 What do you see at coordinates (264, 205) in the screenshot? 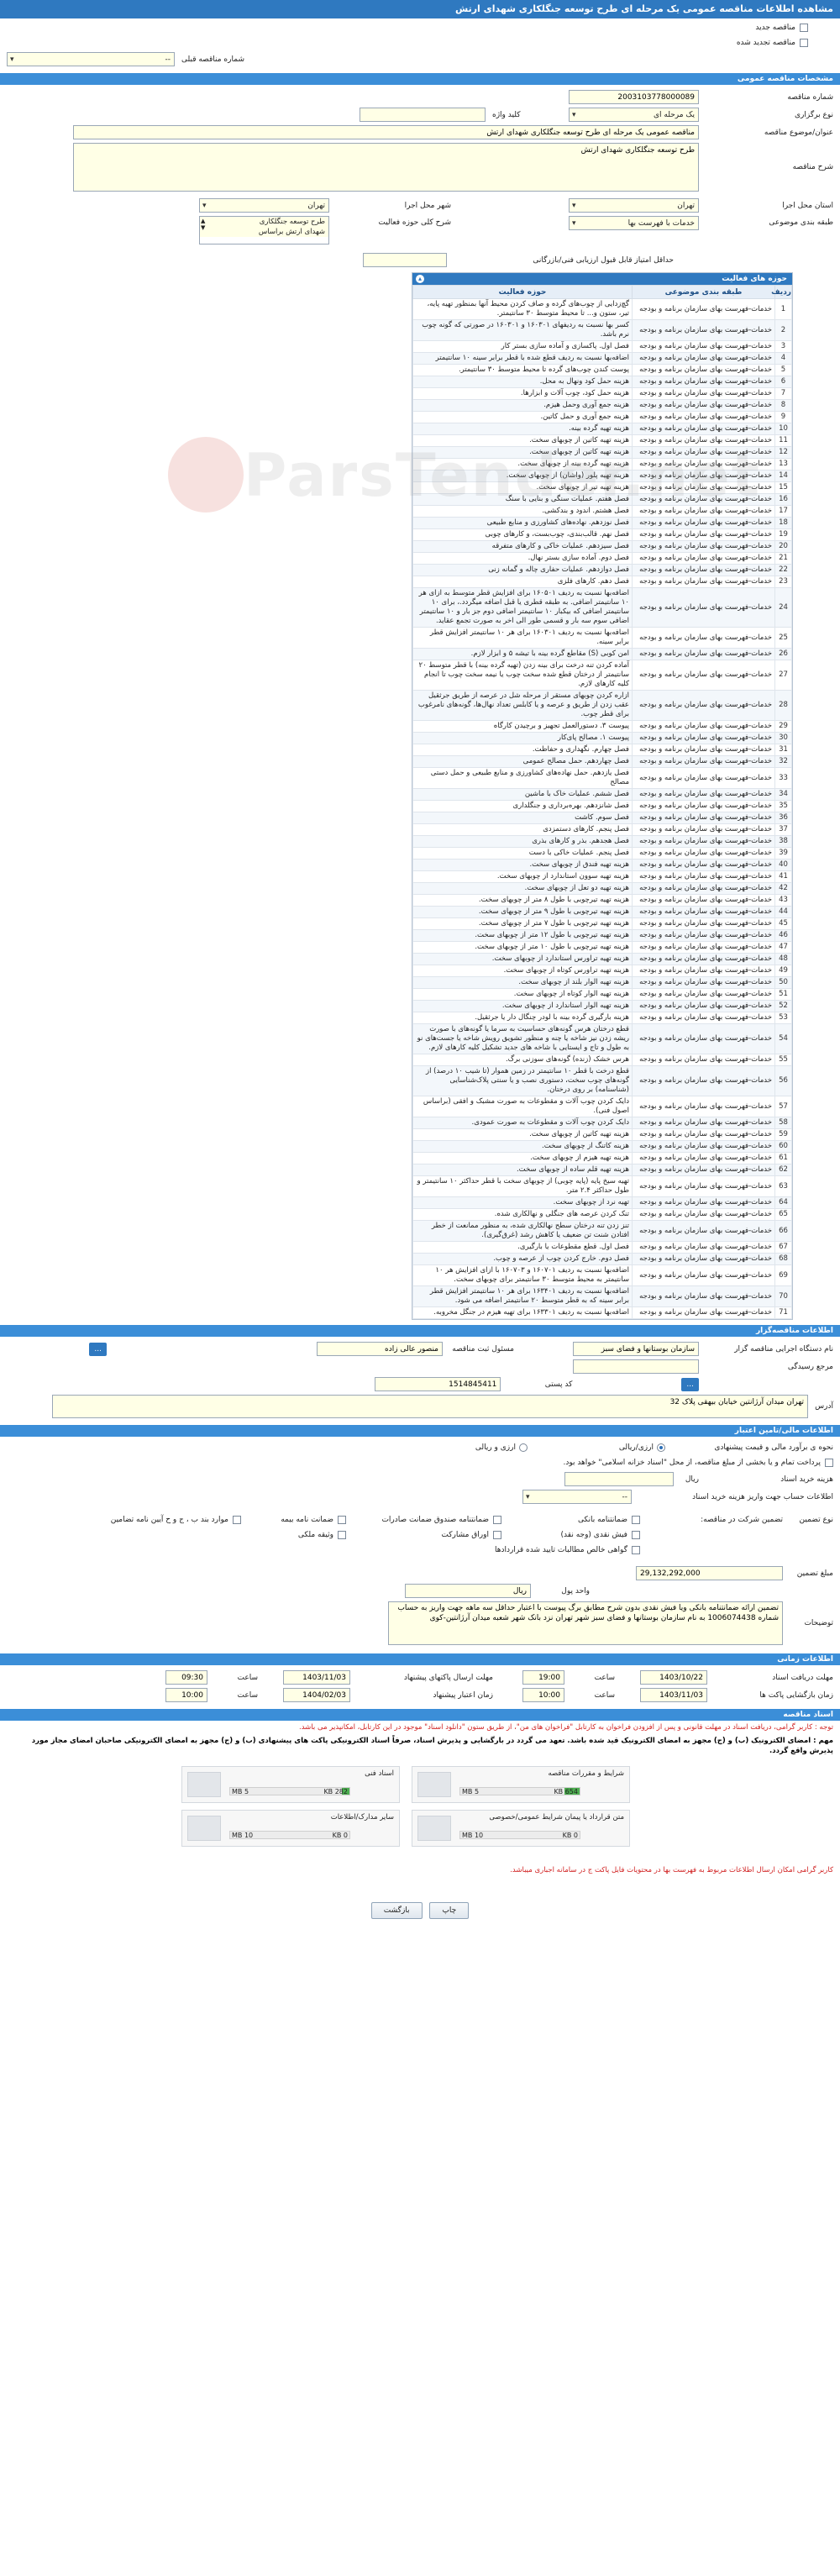
I see `city-select: تهران` at bounding box center [264, 205].